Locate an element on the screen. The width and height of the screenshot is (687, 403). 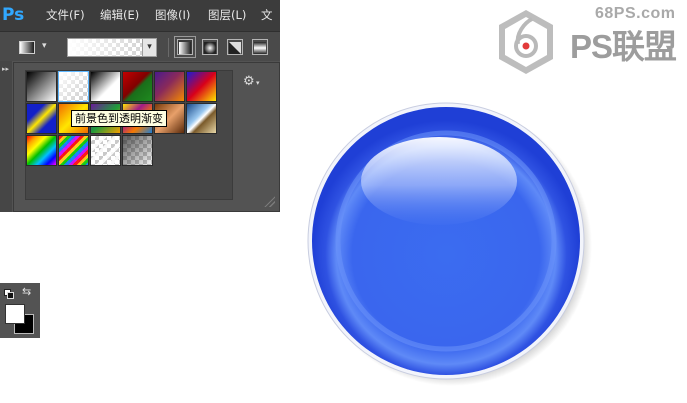
angle-gradient-icon is located at coordinates (235, 47).